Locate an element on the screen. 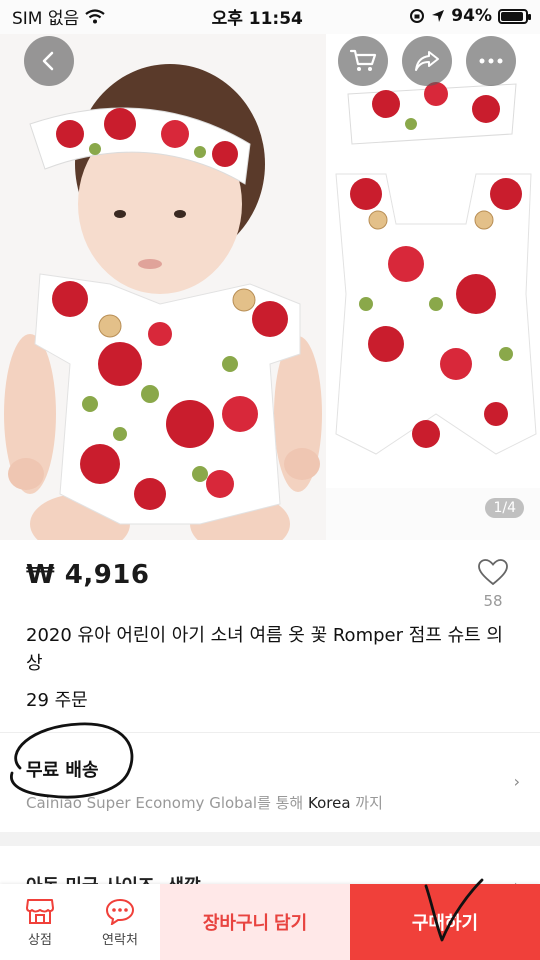 The height and width of the screenshot is (960, 540). chat-icon is located at coordinates (120, 911).